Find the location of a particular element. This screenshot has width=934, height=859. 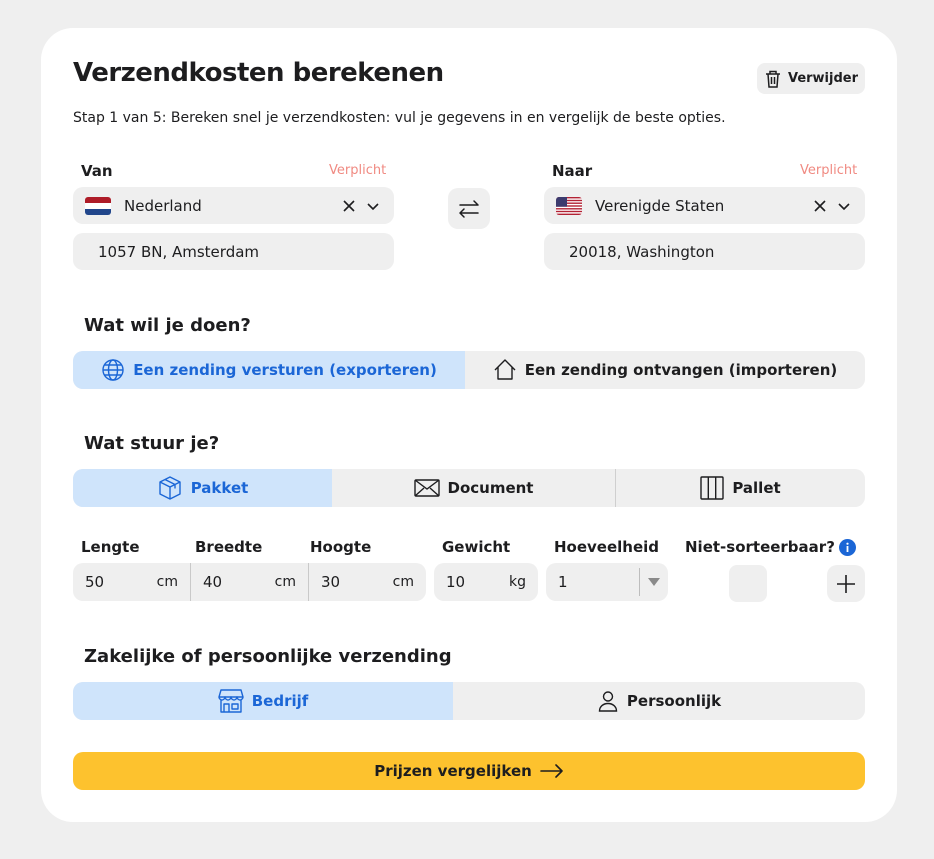

caret-down-icon is located at coordinates (654, 582).